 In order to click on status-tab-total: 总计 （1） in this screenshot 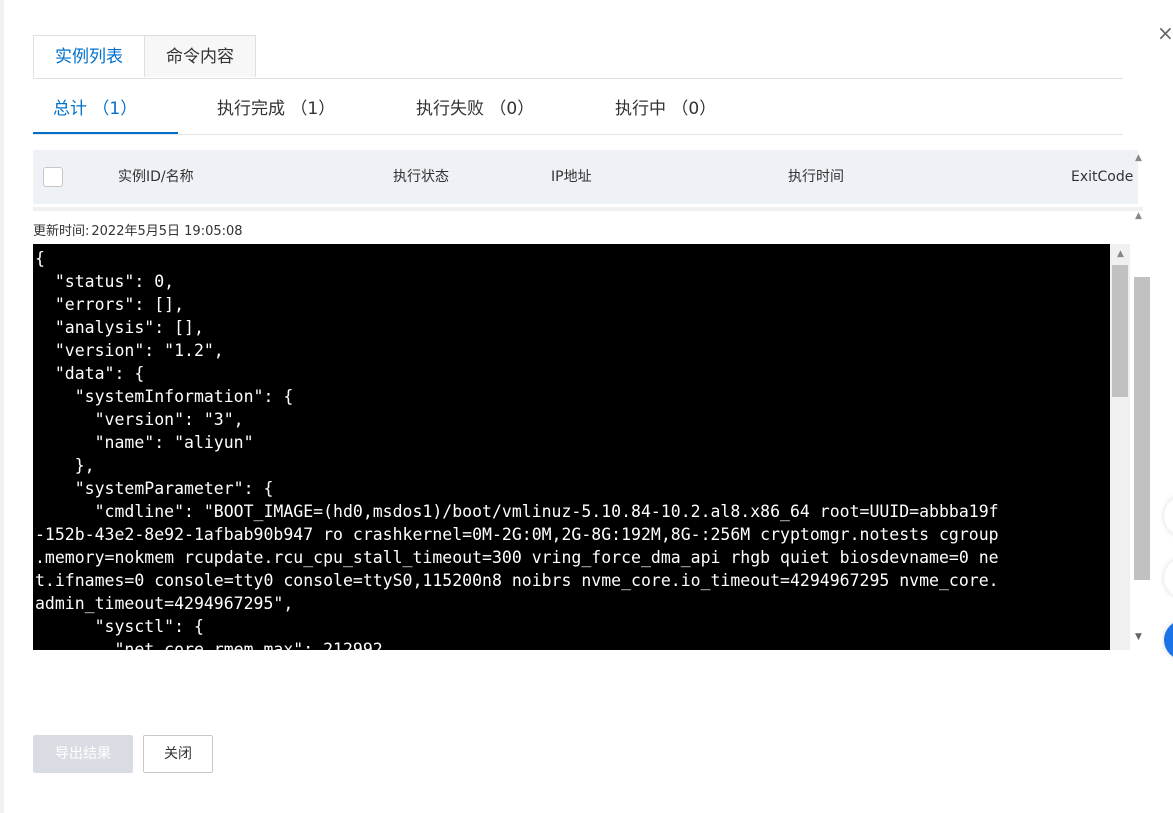, I will do `click(105, 111)`.